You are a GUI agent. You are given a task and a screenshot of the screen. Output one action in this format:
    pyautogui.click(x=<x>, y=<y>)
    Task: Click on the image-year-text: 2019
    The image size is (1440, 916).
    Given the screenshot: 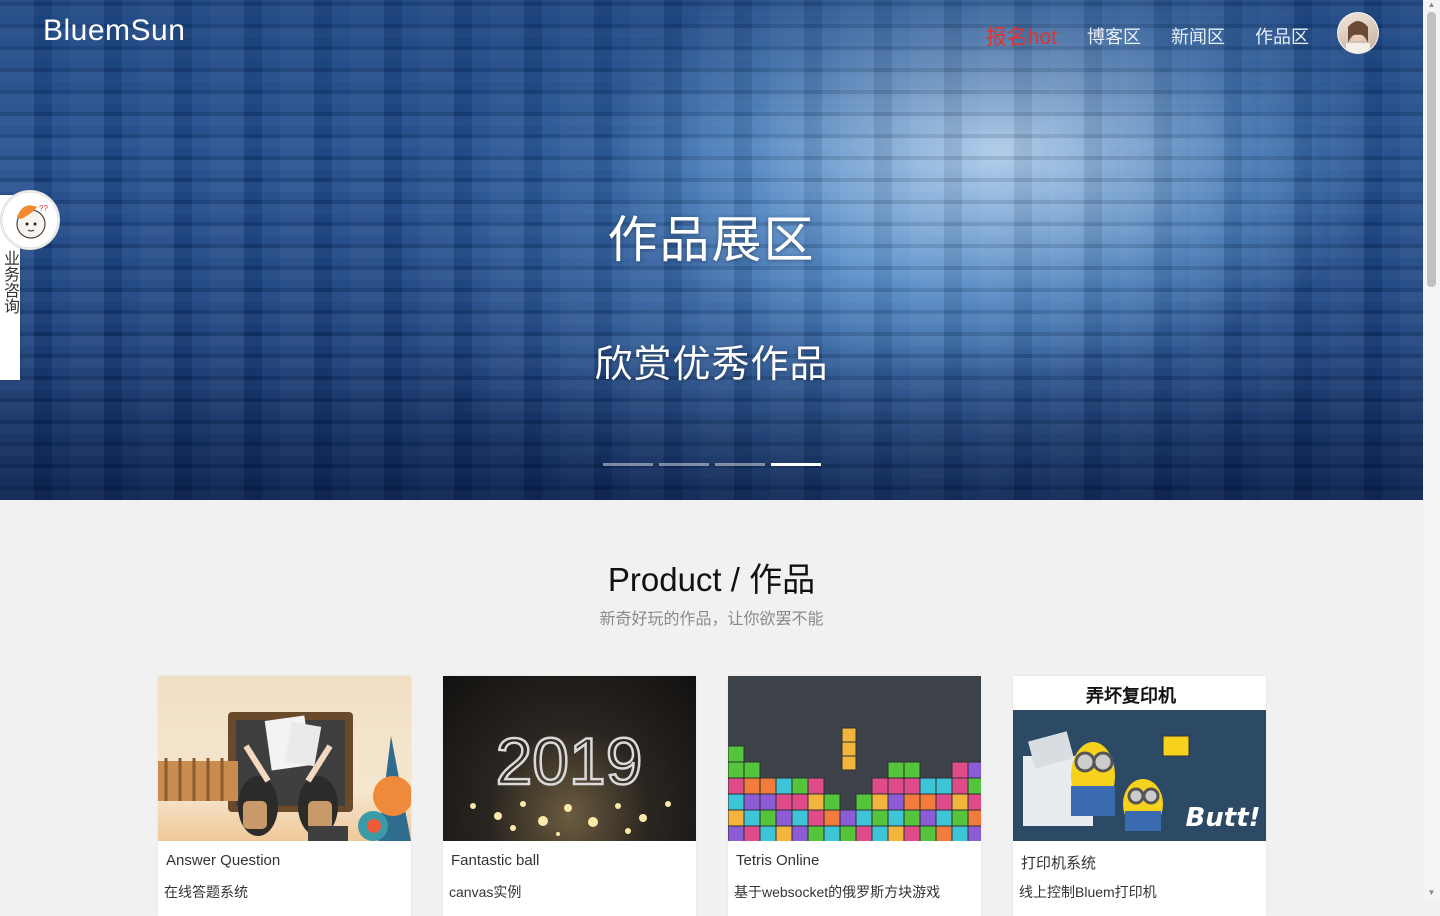 What is the action you would take?
    pyautogui.click(x=569, y=761)
    